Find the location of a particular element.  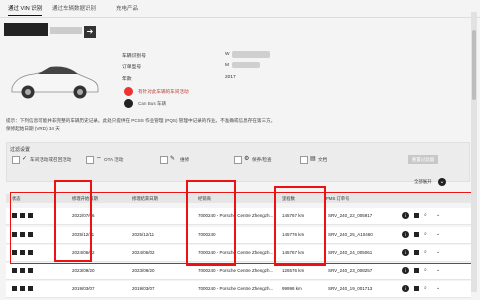

model-value-blur is located at coordinates (246, 65).